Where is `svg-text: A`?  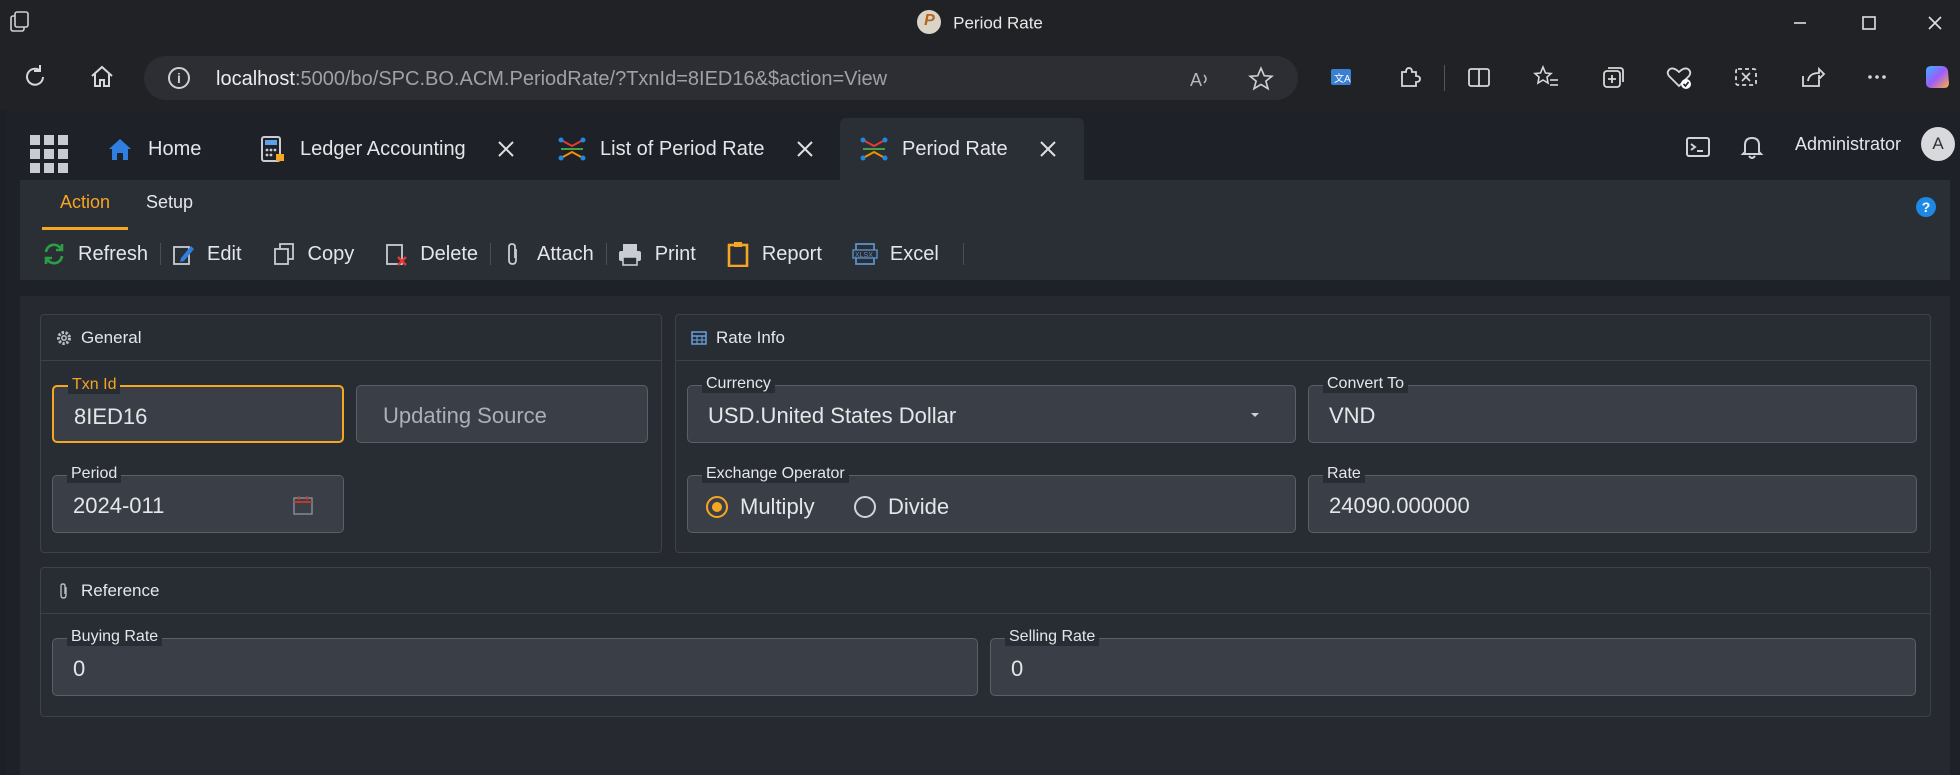
svg-text: A is located at coordinates (1196, 80).